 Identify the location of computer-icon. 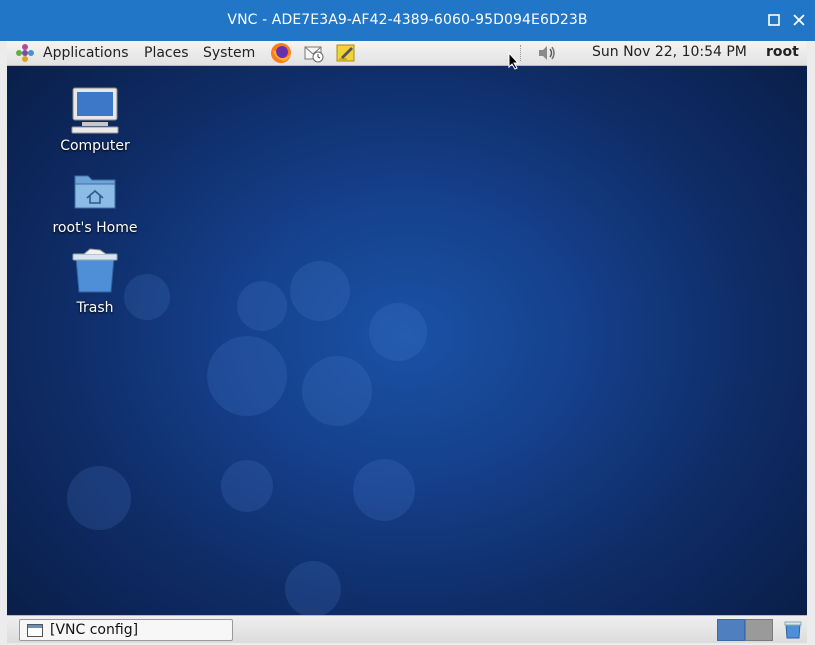
(95, 110).